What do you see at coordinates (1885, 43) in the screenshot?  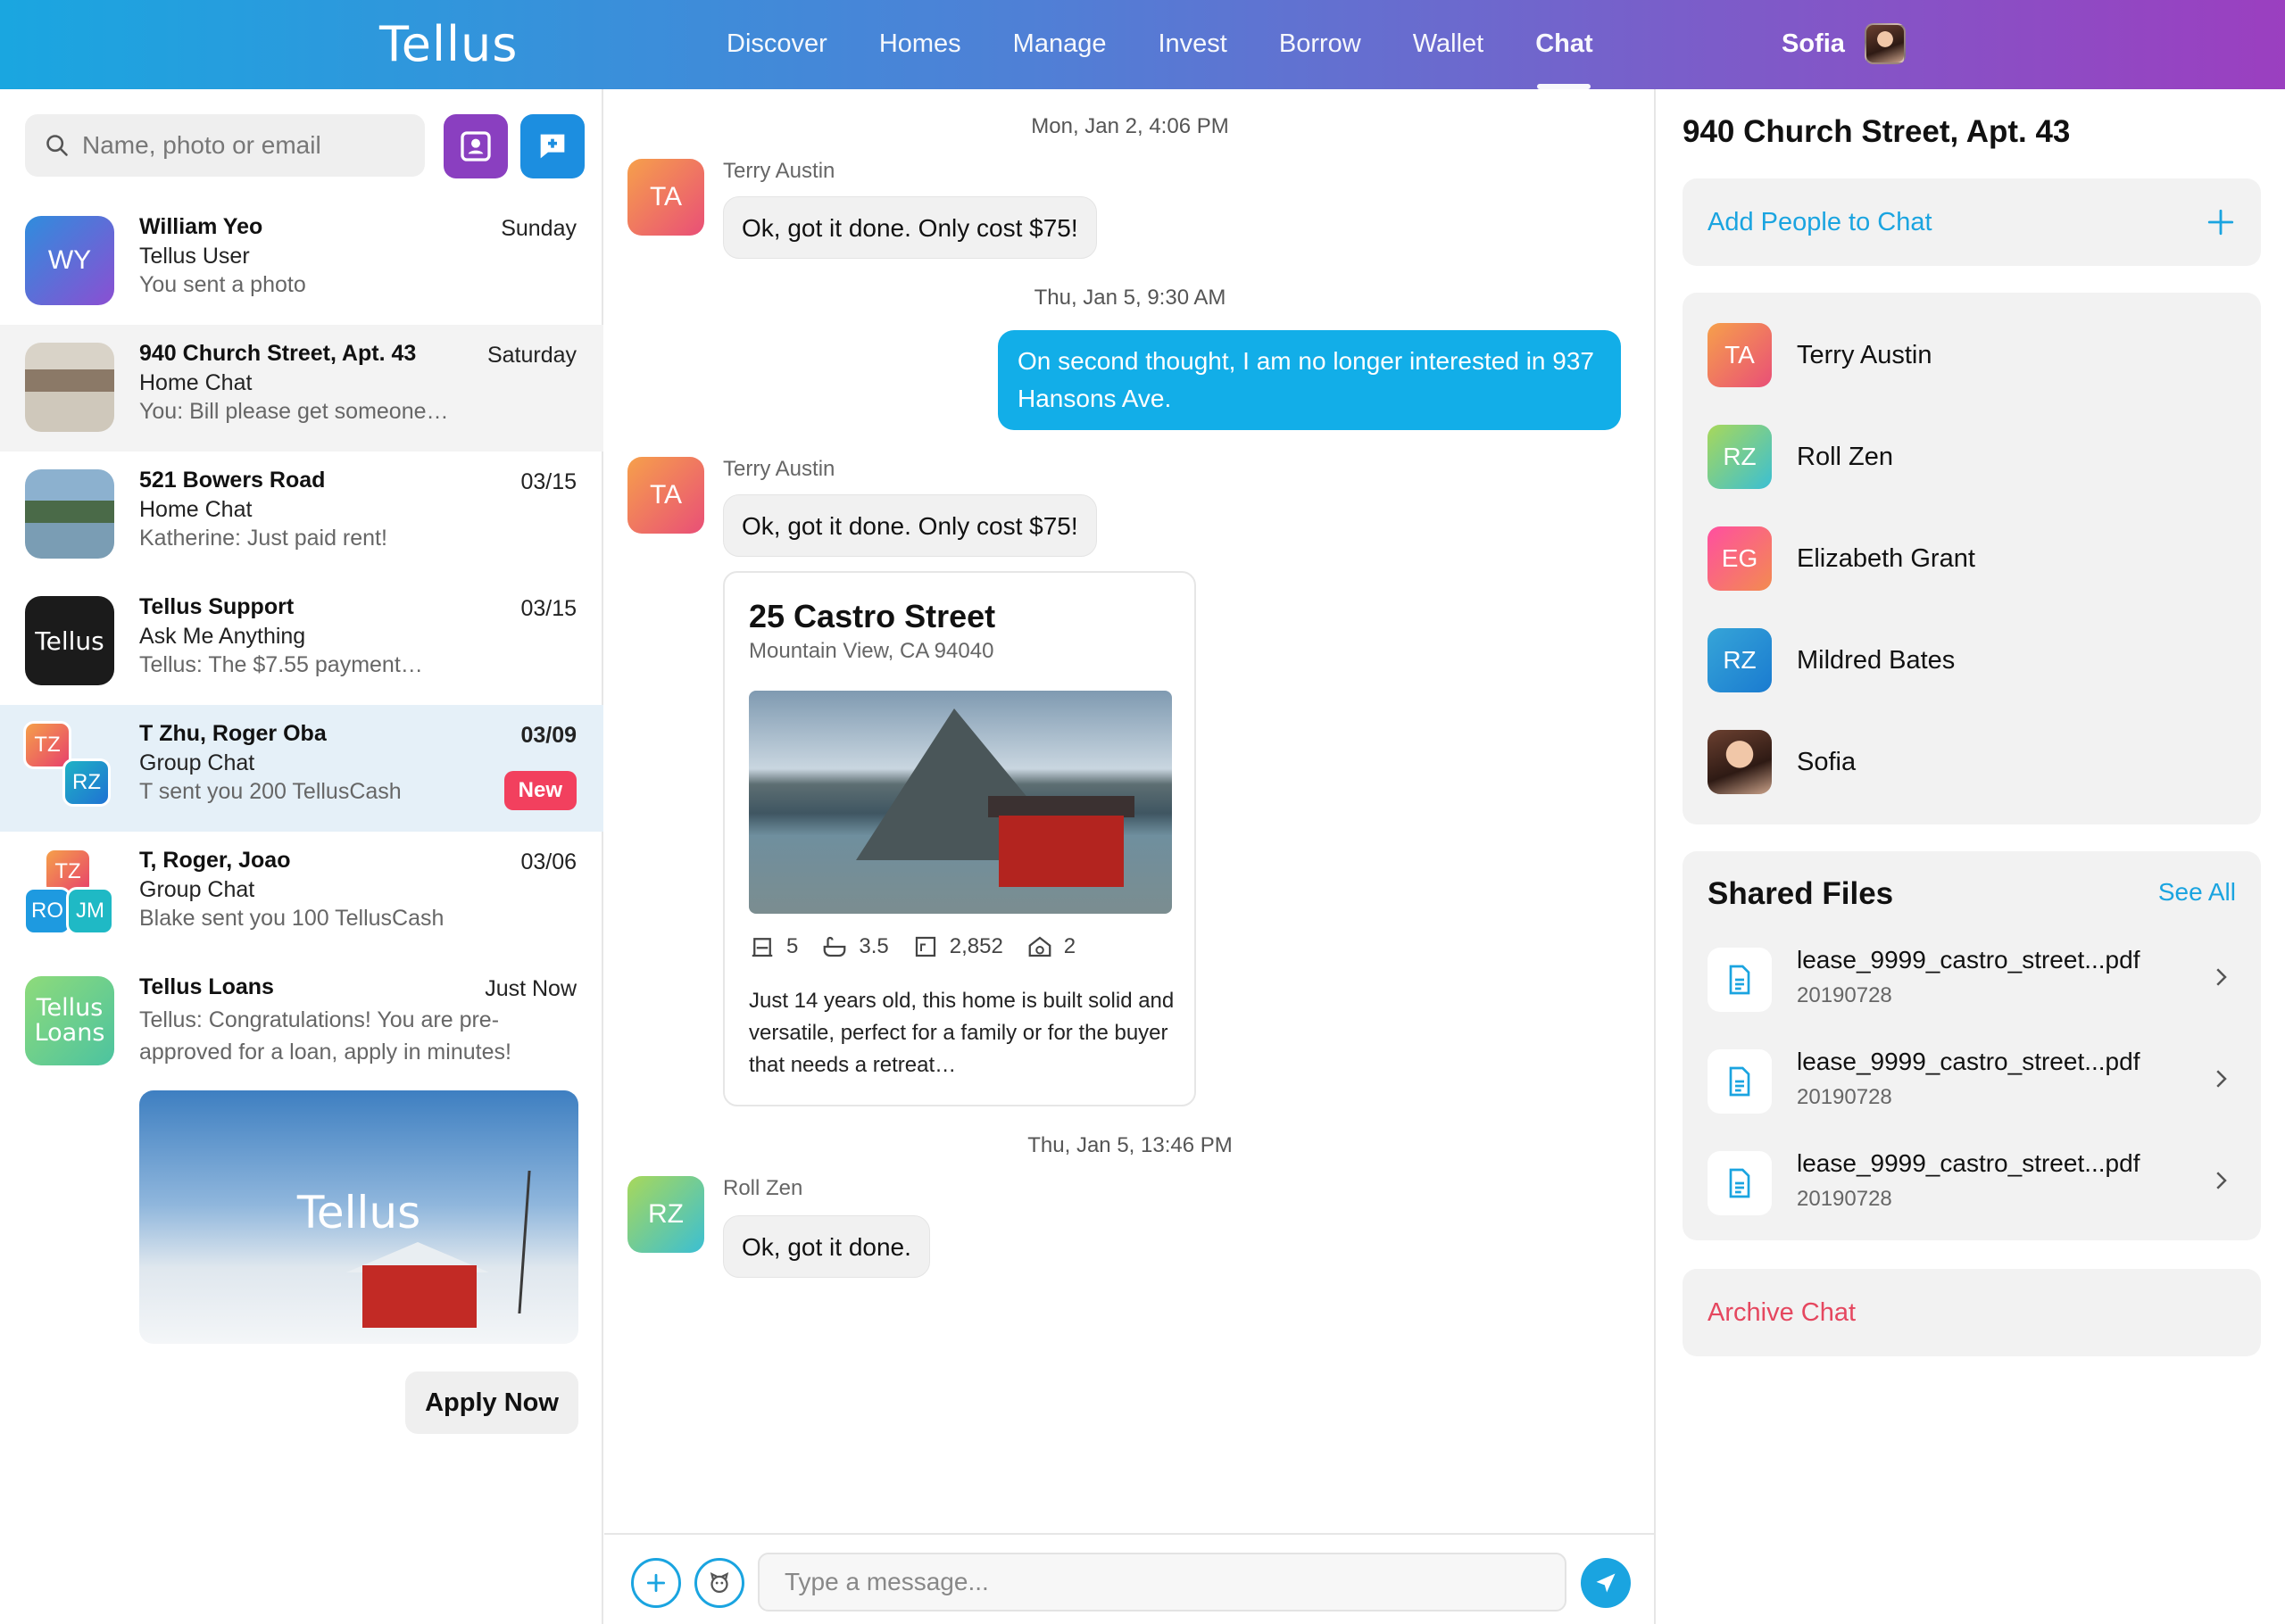 I see `user-avatar` at bounding box center [1885, 43].